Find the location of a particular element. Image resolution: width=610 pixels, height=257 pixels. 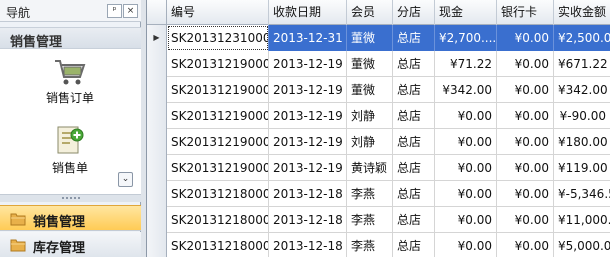

column-header-card: 银行卡 is located at coordinates (525, 12).